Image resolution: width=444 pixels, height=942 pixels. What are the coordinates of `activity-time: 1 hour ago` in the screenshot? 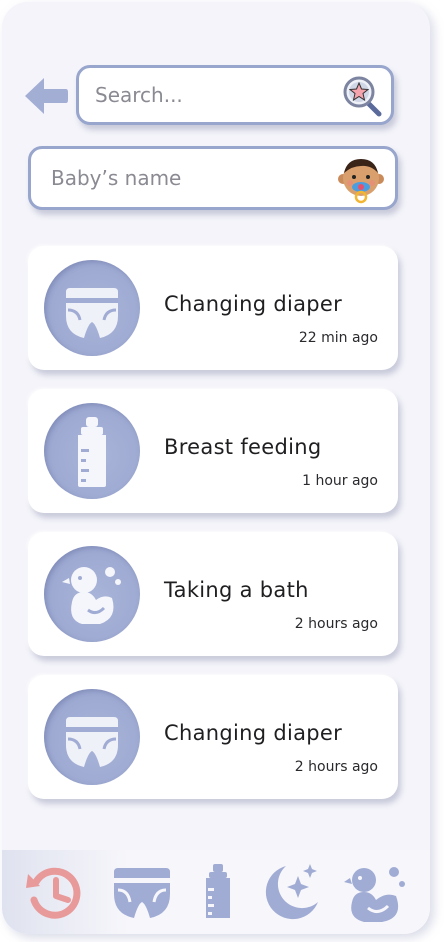 It's located at (340, 481).